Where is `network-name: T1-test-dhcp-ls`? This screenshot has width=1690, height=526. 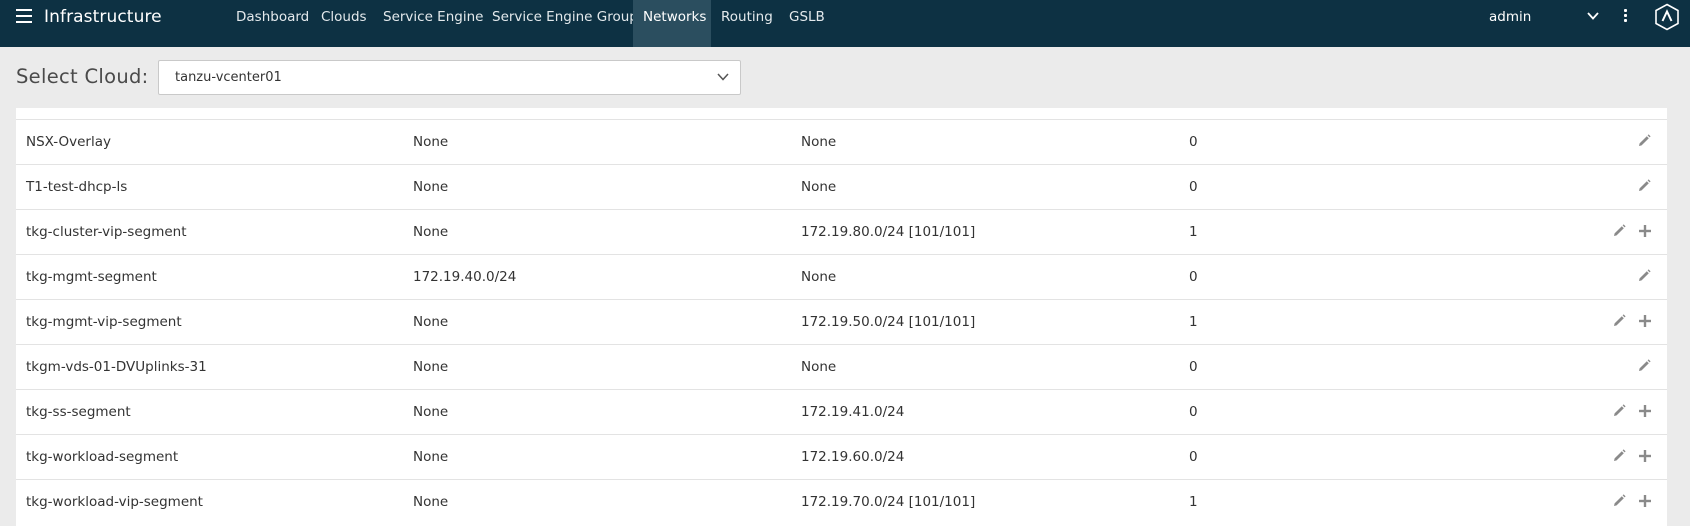
network-name: T1-test-dhcp-ls is located at coordinates (77, 187).